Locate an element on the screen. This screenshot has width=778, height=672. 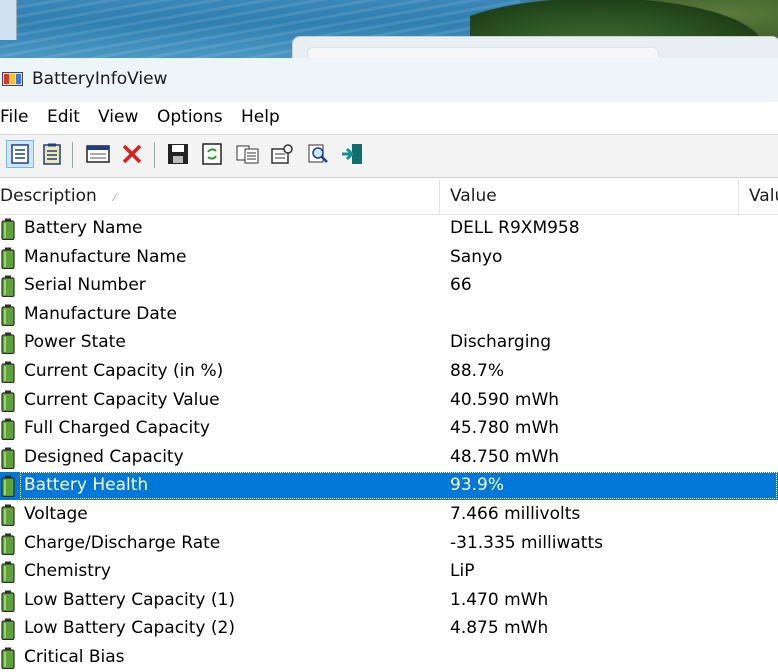
row-value: 40.590 mWh is located at coordinates (505, 399).